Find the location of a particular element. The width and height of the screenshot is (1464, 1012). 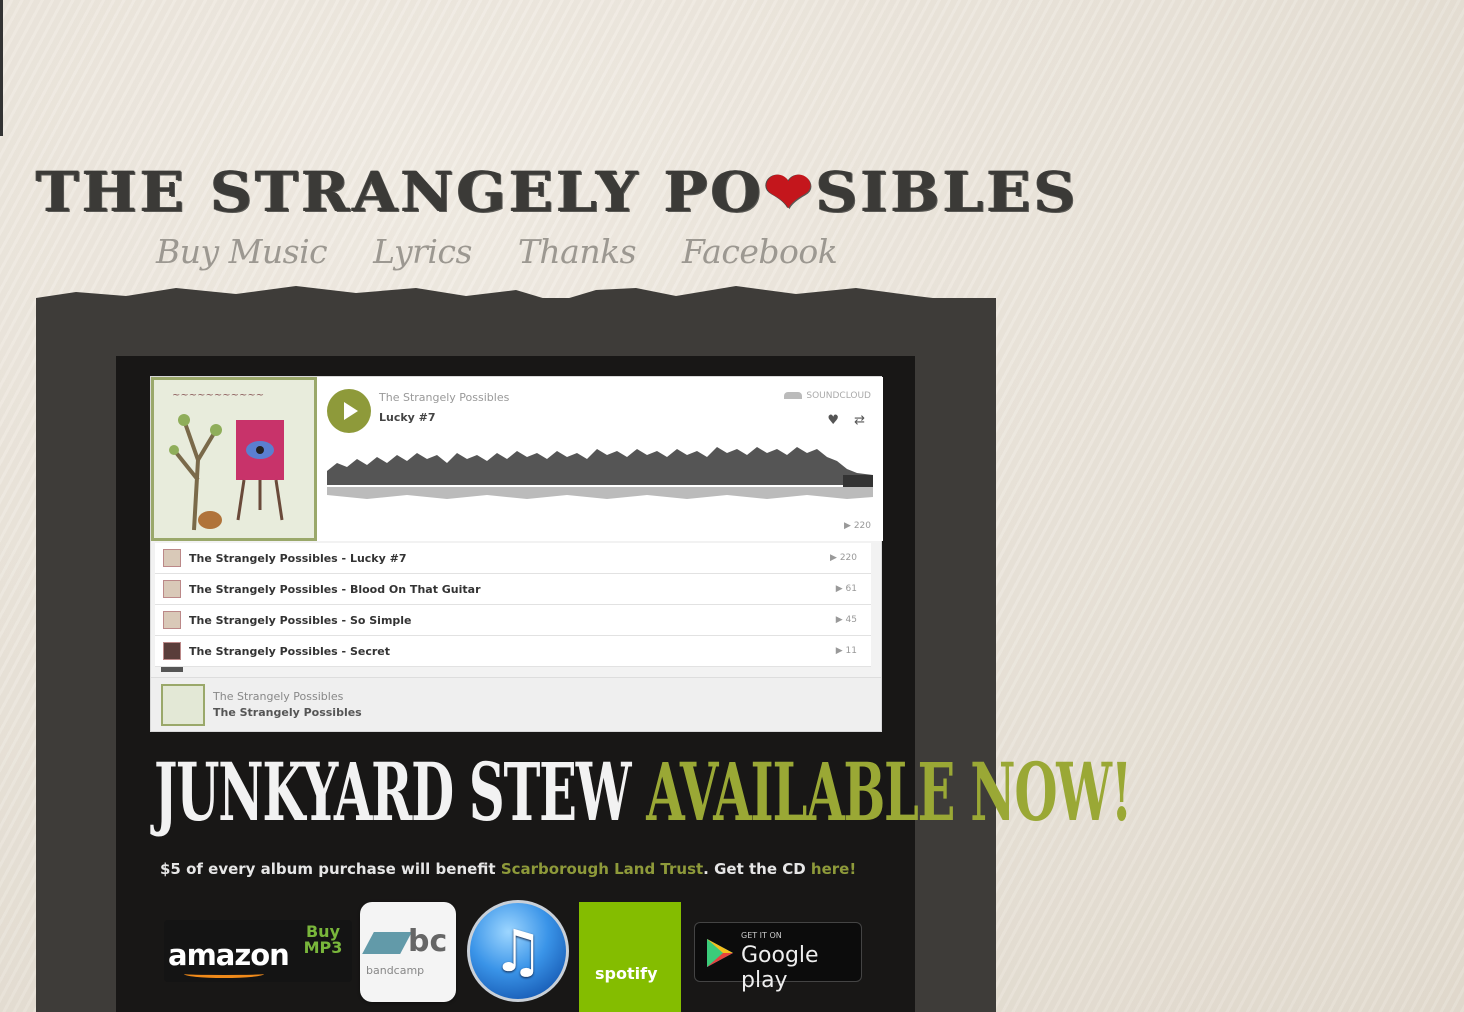

cloud-icon is located at coordinates (793, 395).